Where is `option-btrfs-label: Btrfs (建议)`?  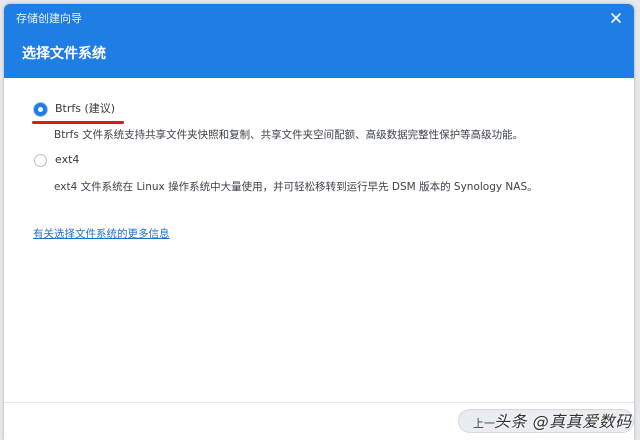 option-btrfs-label: Btrfs (建议) is located at coordinates (85, 108).